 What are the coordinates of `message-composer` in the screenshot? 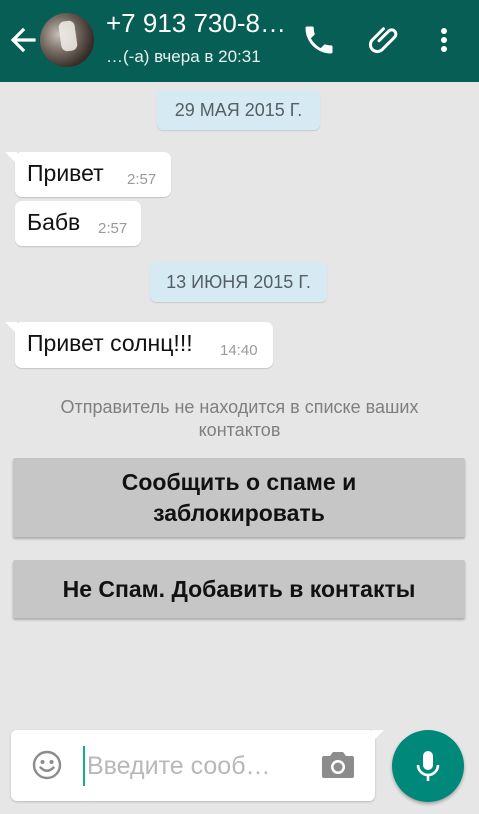 It's located at (197, 765).